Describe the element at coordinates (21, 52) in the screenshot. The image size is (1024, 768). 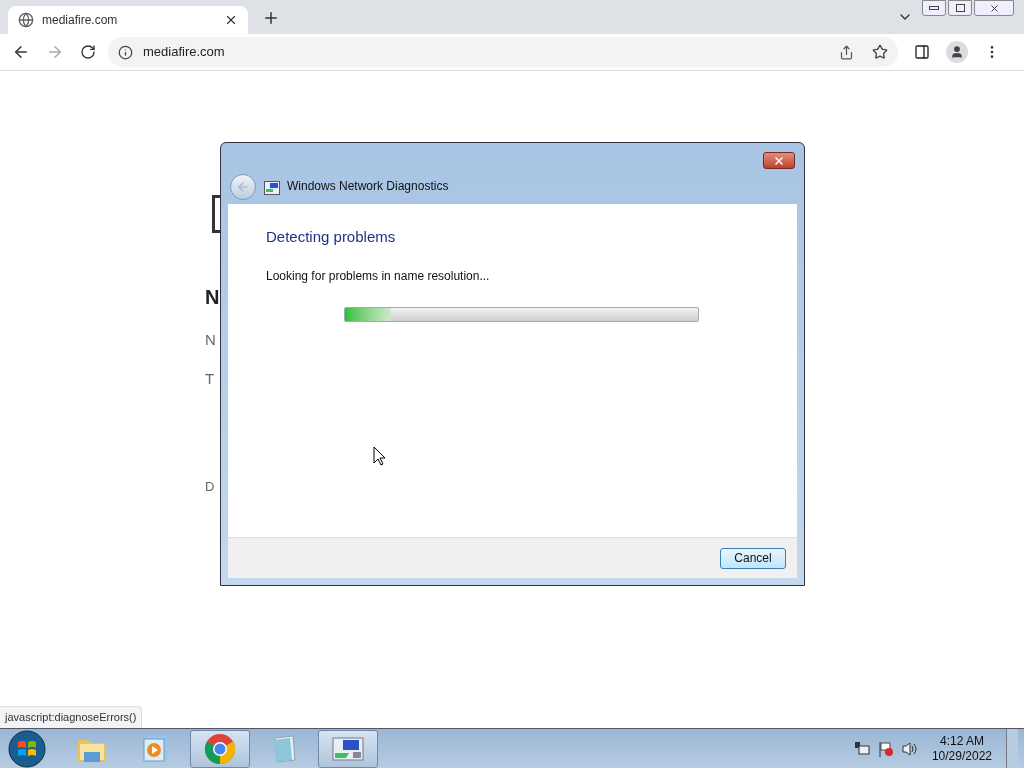
I see `back-icon` at that location.